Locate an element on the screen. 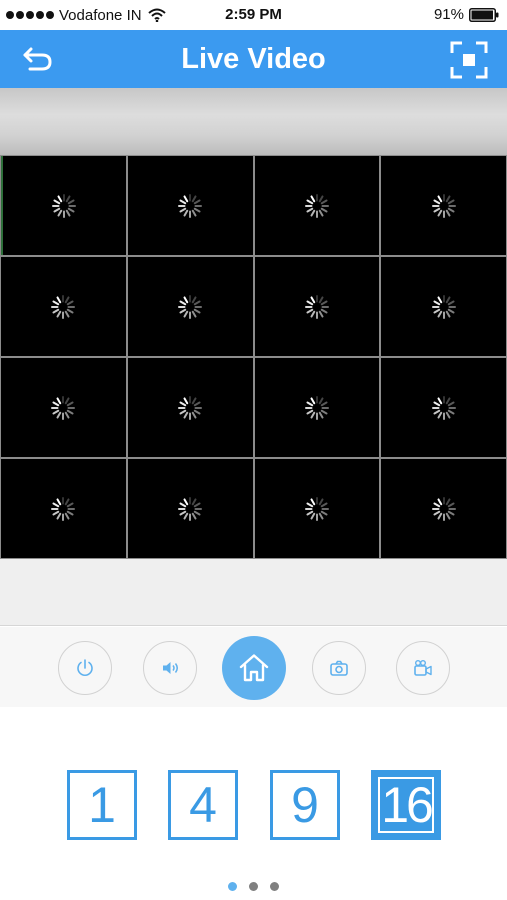  audio-button is located at coordinates (170, 668).